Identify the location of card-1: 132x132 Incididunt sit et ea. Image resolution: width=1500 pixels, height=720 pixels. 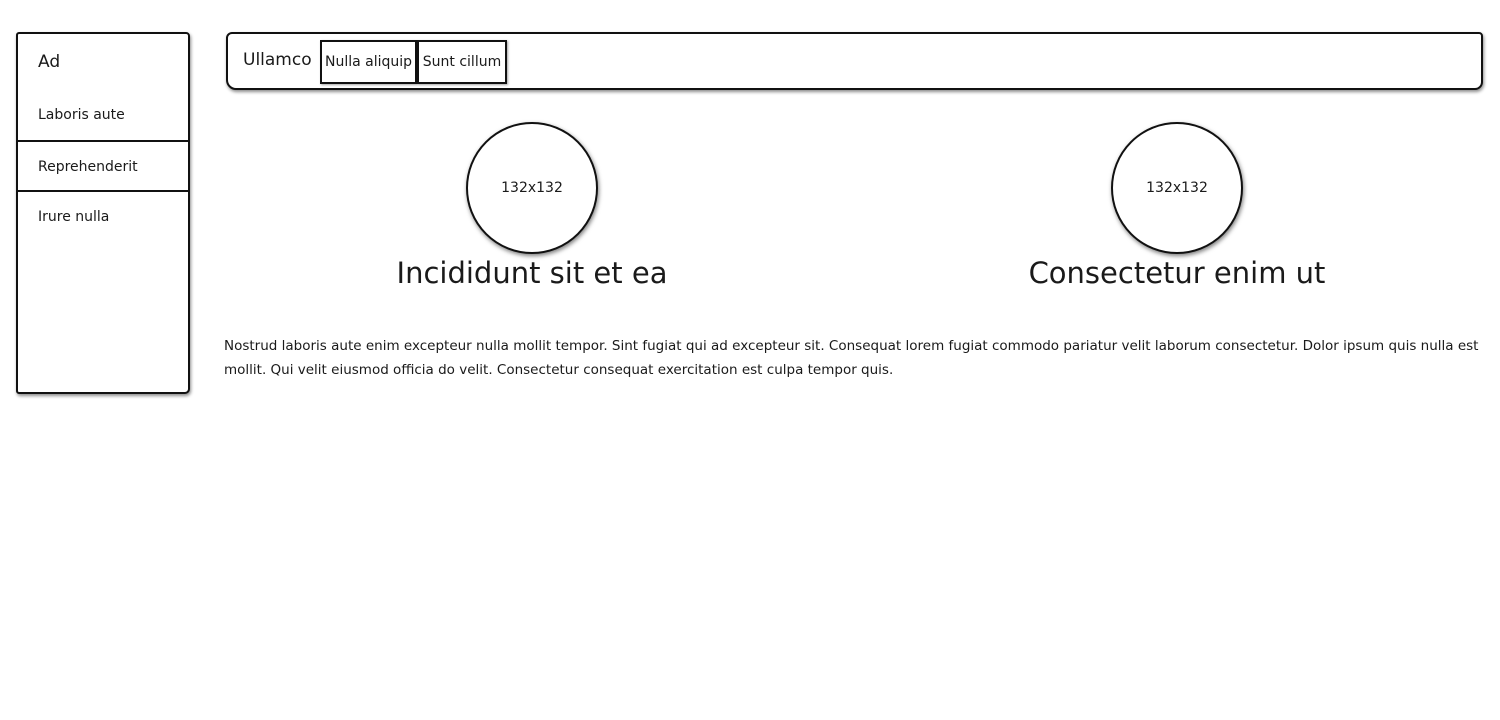
(532, 212).